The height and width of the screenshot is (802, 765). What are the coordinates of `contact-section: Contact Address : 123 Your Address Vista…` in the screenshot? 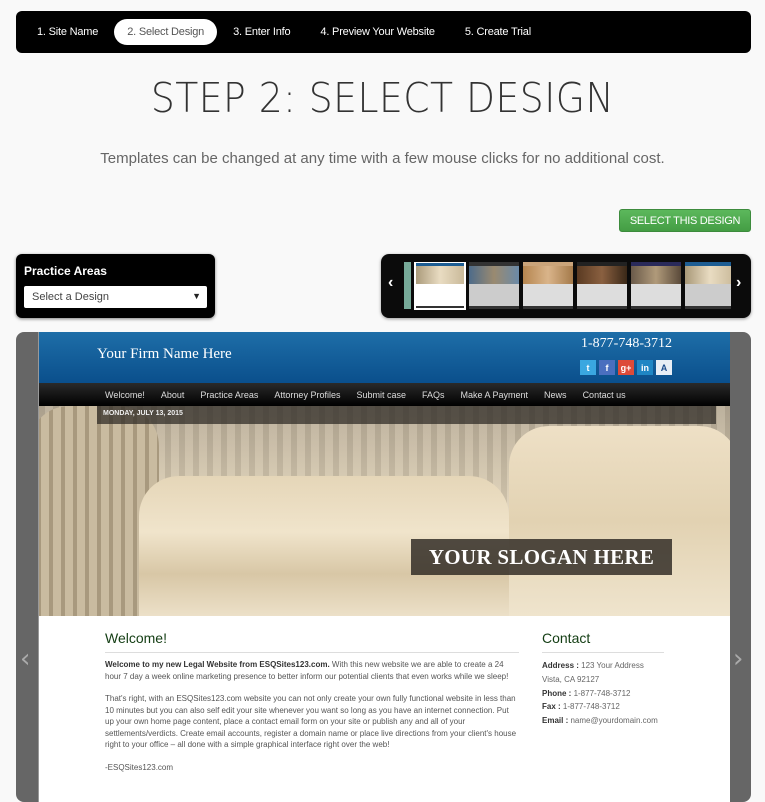 It's located at (603, 679).